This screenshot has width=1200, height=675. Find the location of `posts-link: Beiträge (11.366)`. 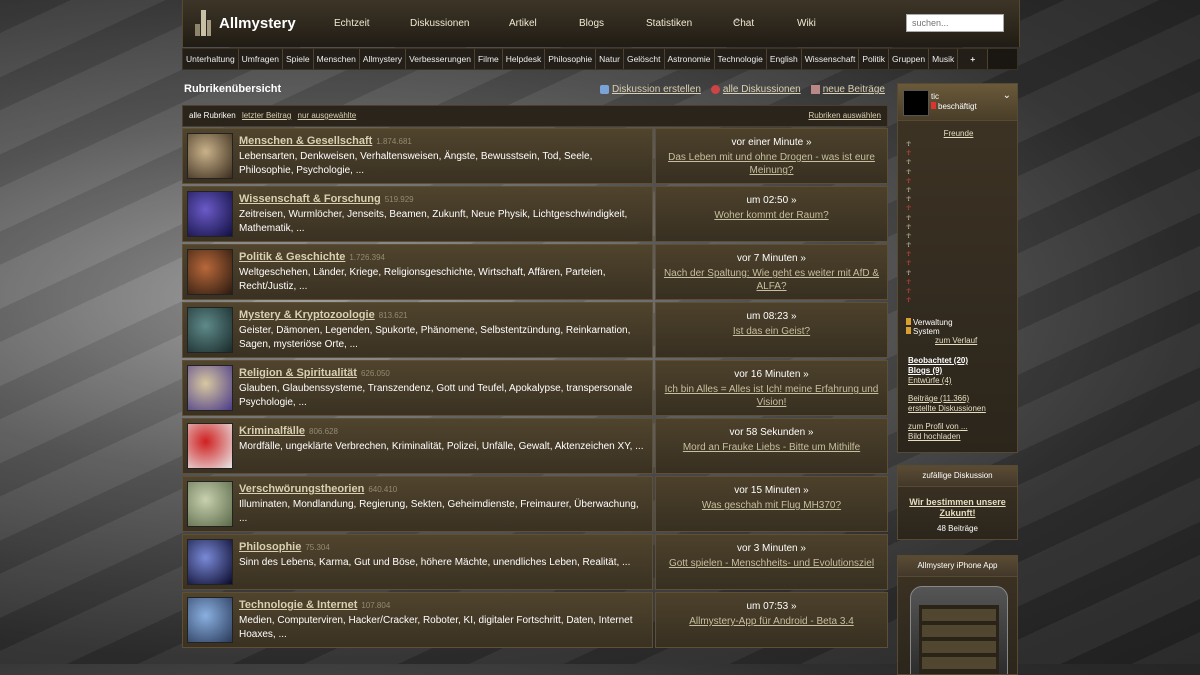

posts-link: Beiträge (11.366) is located at coordinates (947, 399).